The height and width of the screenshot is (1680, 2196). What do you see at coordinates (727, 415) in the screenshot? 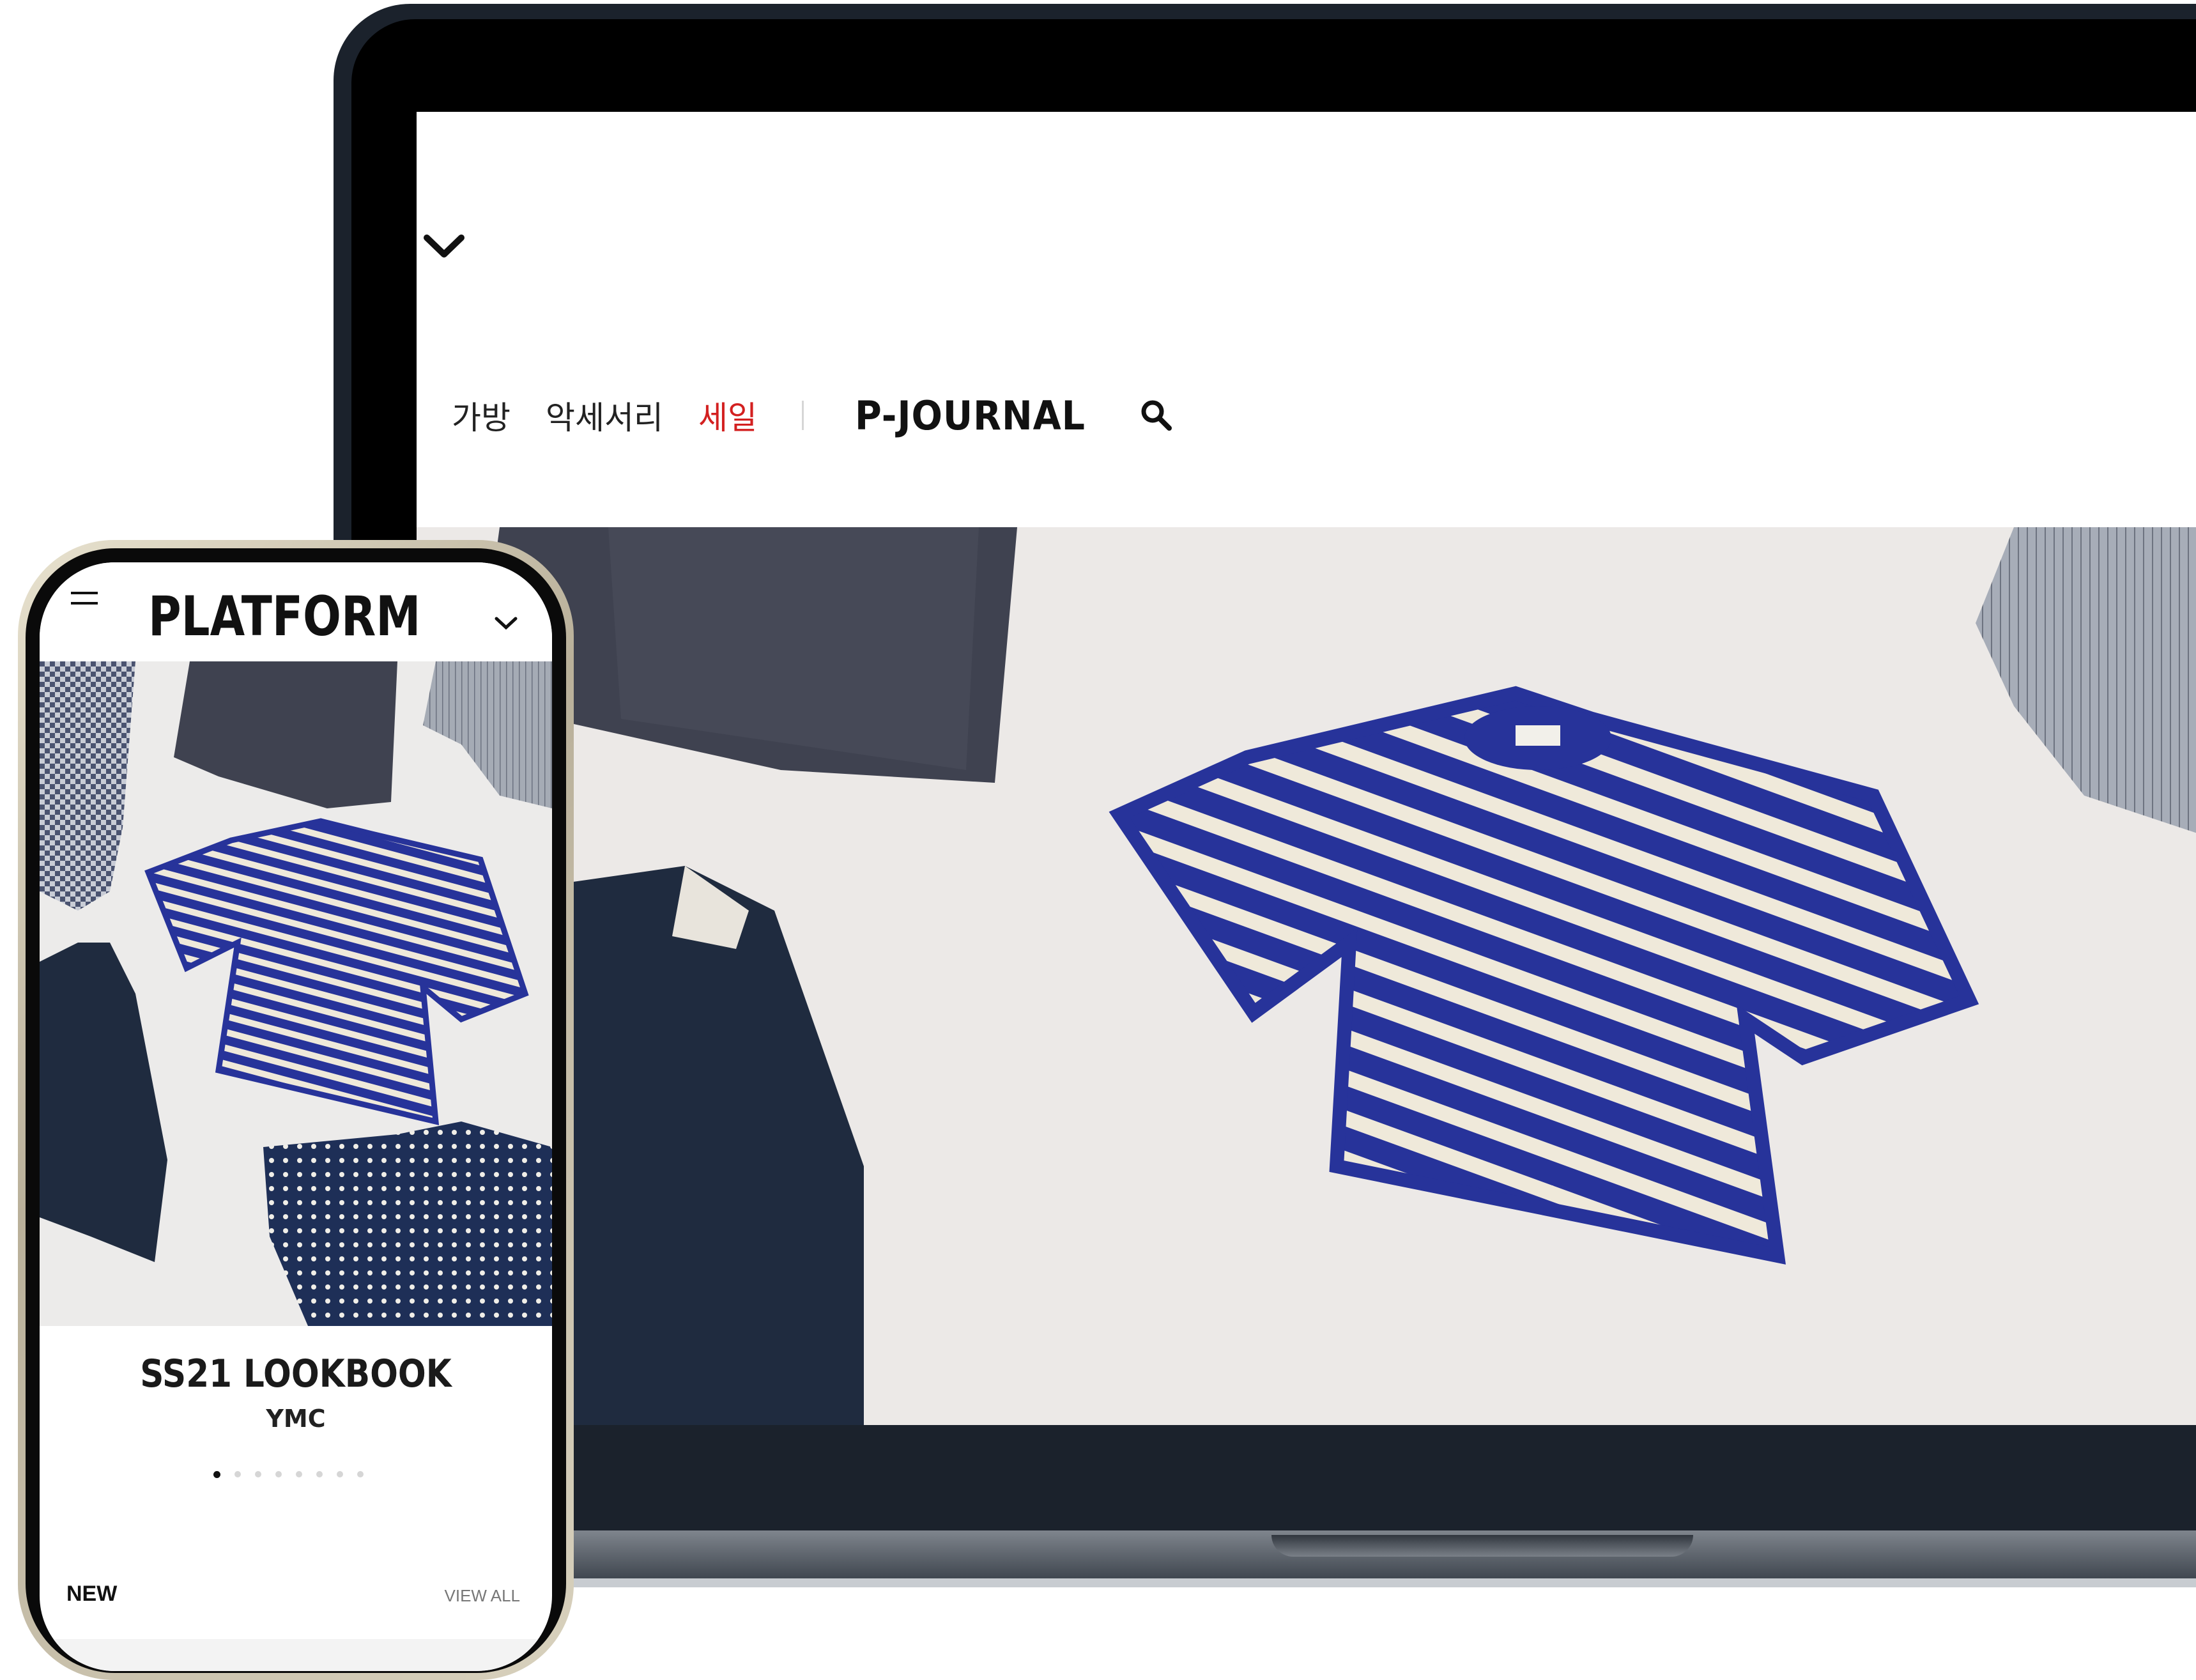
I see `nav-item-sale: 세일` at bounding box center [727, 415].